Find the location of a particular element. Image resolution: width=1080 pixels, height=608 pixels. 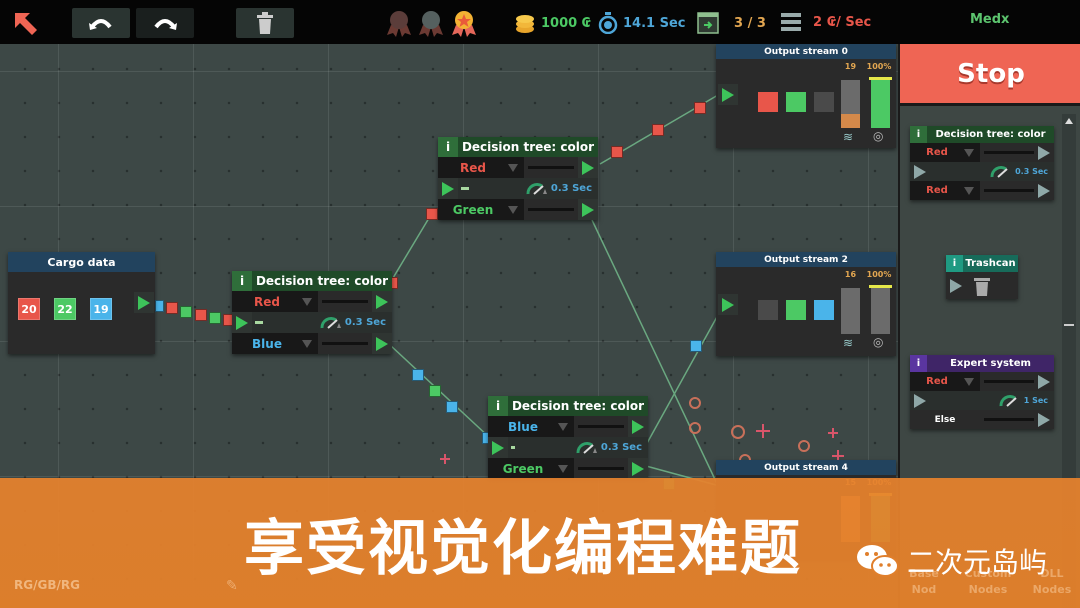

cargo-data-node: Cargo data 20 22 19 is located at coordinates (81, 303).